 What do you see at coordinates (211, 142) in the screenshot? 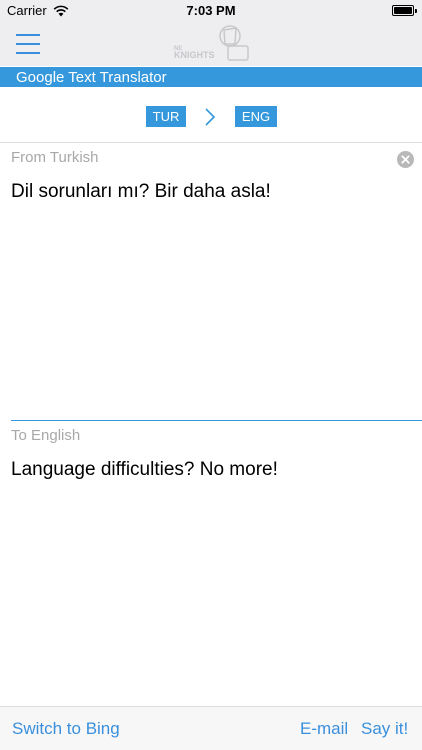
I see `divider` at bounding box center [211, 142].